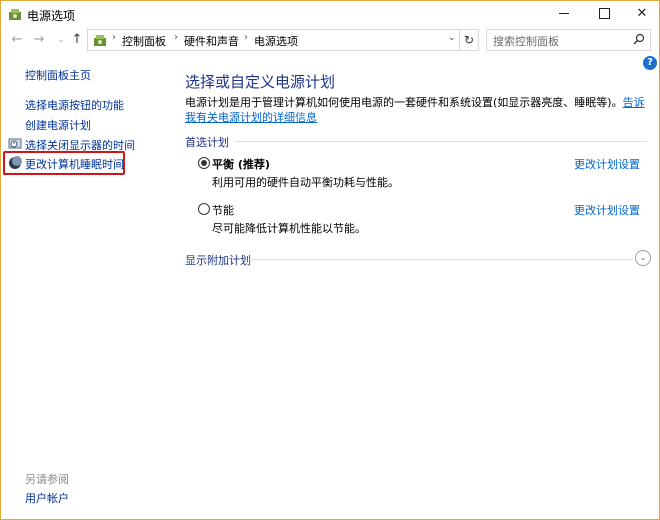 Image resolution: width=660 pixels, height=520 pixels. Describe the element at coordinates (241, 164) in the screenshot. I see `plan-balanced-name: 平衡 (推荐)` at that location.